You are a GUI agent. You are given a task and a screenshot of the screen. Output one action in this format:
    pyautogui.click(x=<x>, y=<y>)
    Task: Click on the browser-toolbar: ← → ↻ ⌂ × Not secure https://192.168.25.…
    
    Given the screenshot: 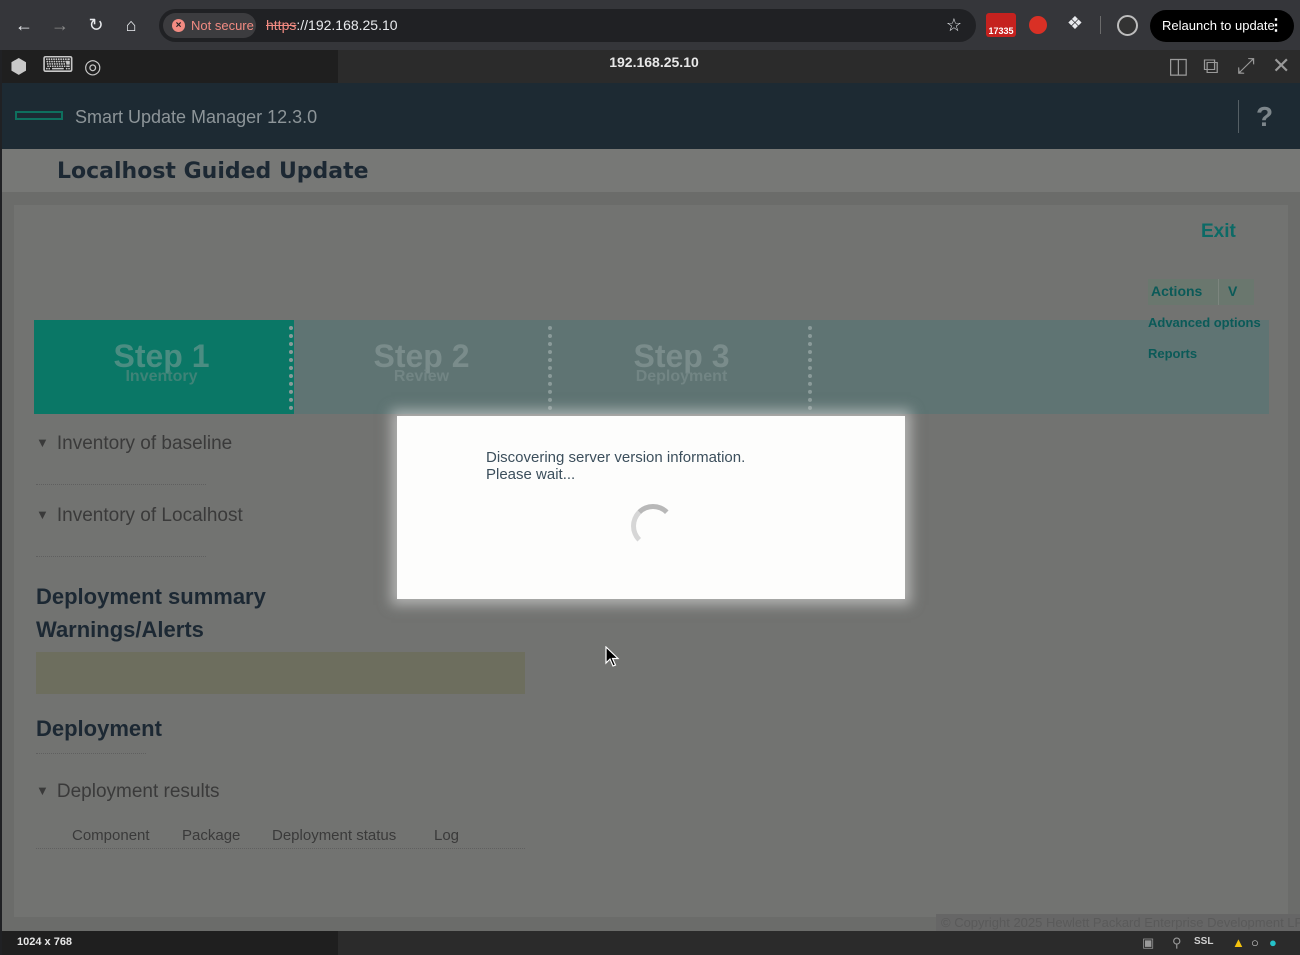 What is the action you would take?
    pyautogui.click(x=650, y=25)
    